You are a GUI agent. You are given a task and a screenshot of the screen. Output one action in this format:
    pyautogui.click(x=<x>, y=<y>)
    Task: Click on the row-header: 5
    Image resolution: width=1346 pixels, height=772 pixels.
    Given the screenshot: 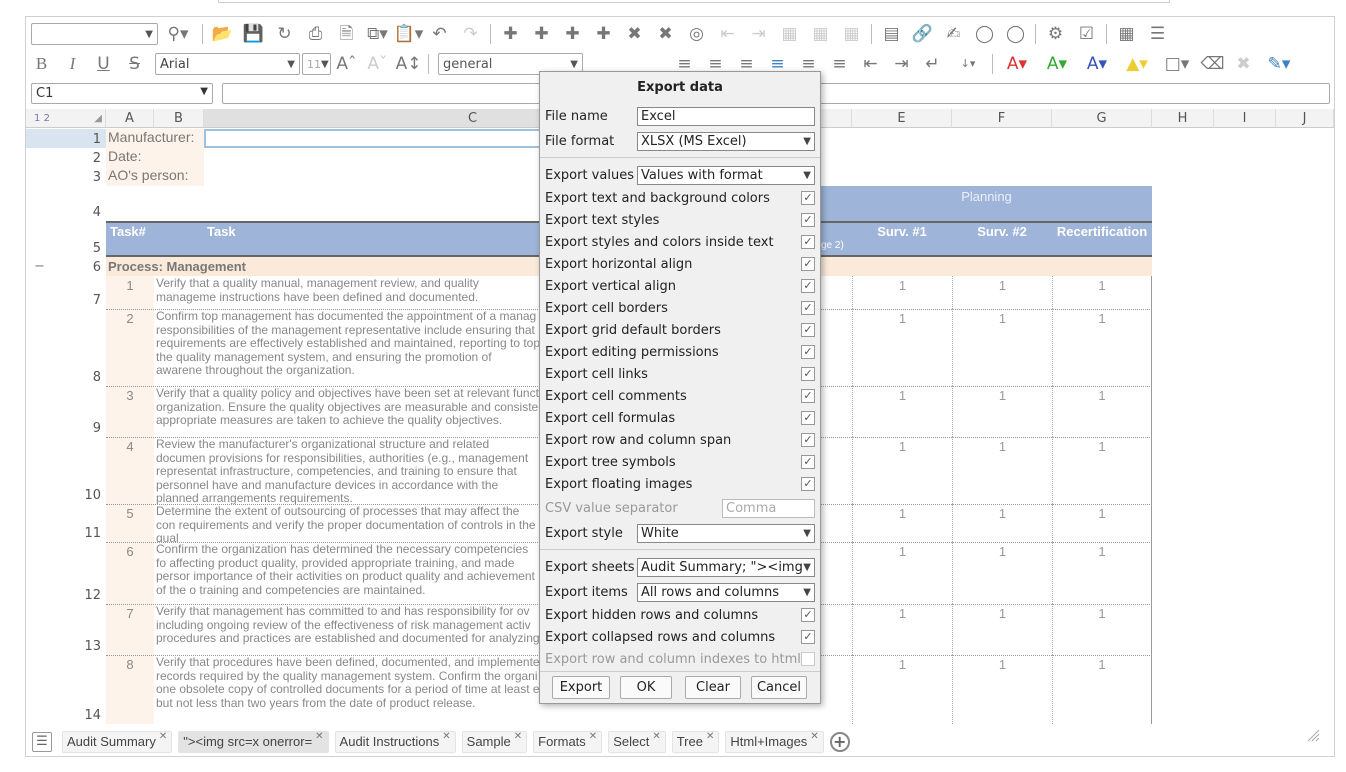 What is the action you would take?
    pyautogui.click(x=66, y=239)
    